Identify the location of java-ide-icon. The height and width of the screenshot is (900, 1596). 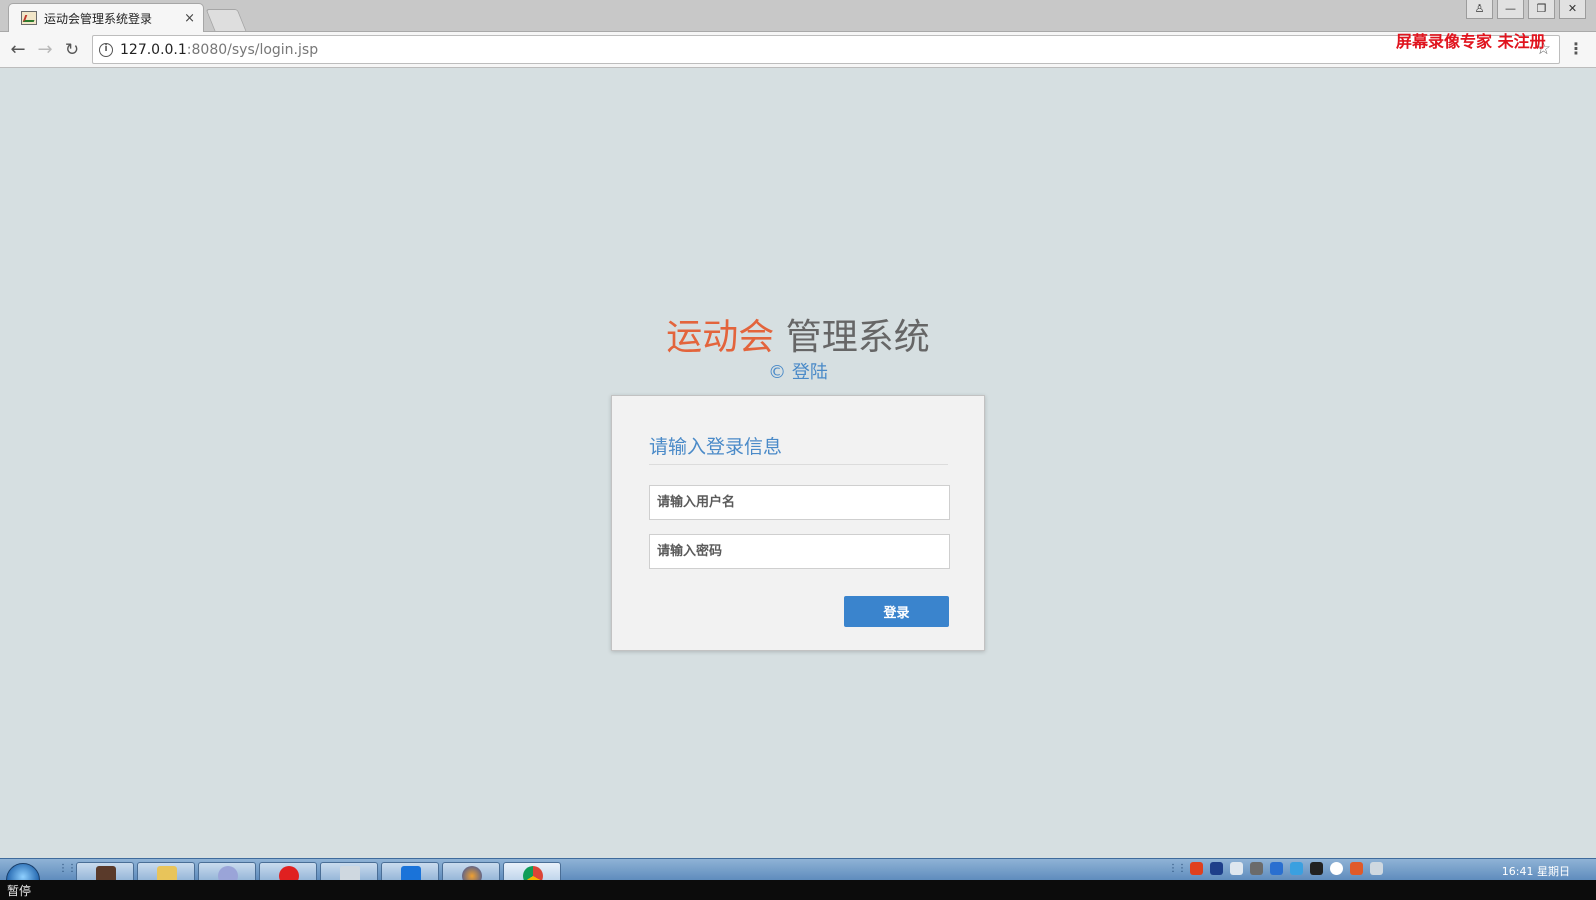
(106, 873).